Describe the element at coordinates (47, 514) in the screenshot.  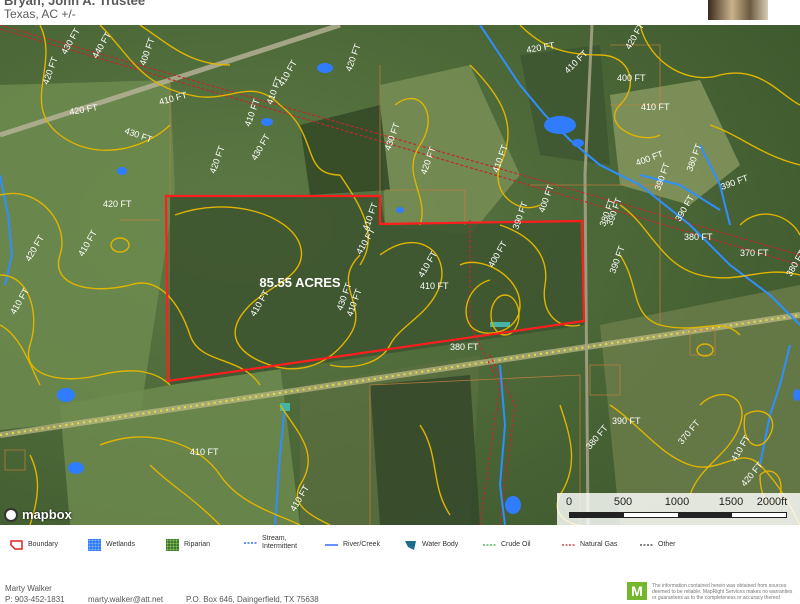
I see `mapbox-attribution-text: mapbox` at that location.